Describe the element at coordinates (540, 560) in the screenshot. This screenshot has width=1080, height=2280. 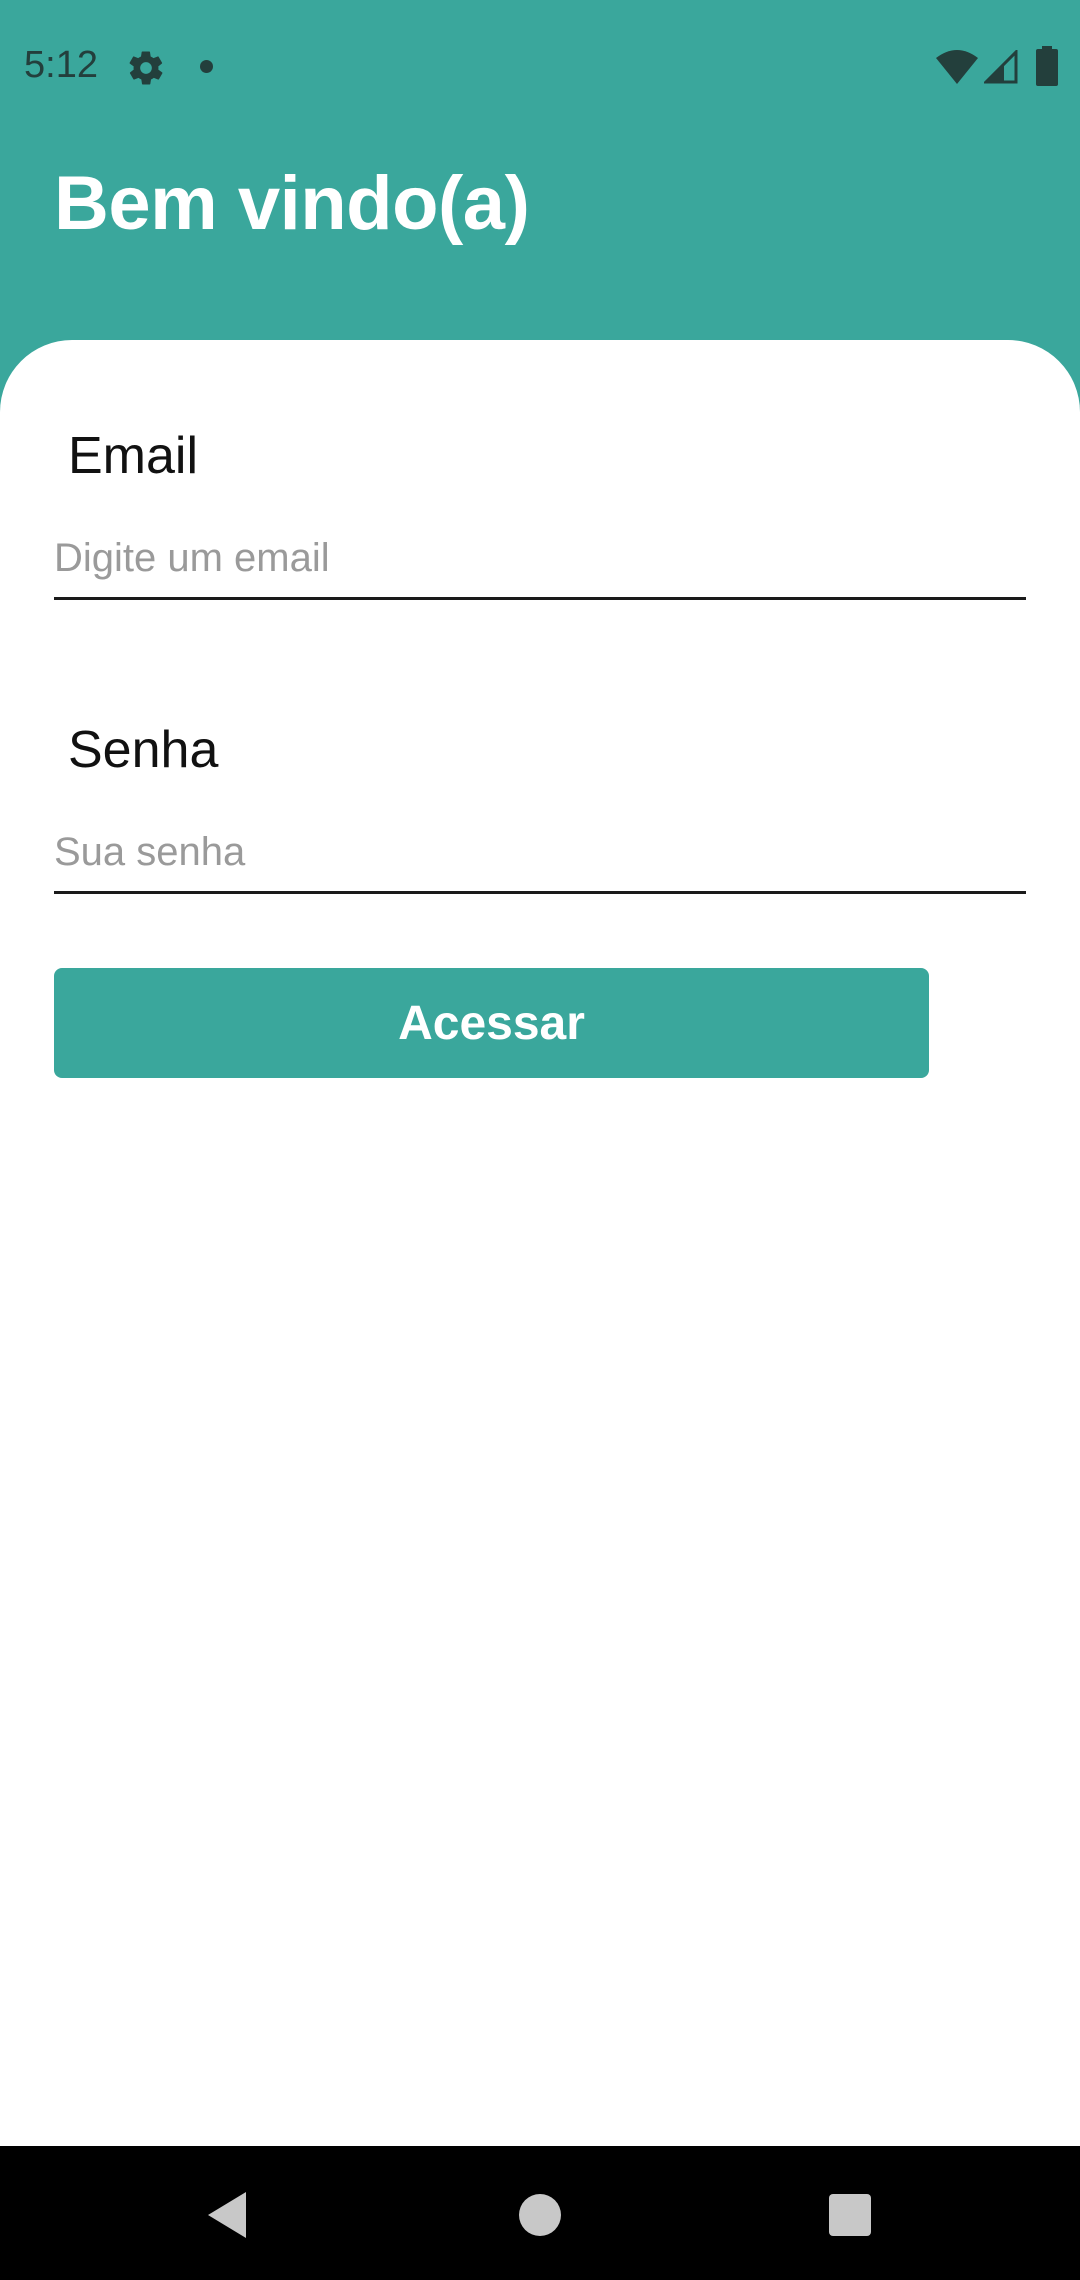
I see `email-field` at that location.